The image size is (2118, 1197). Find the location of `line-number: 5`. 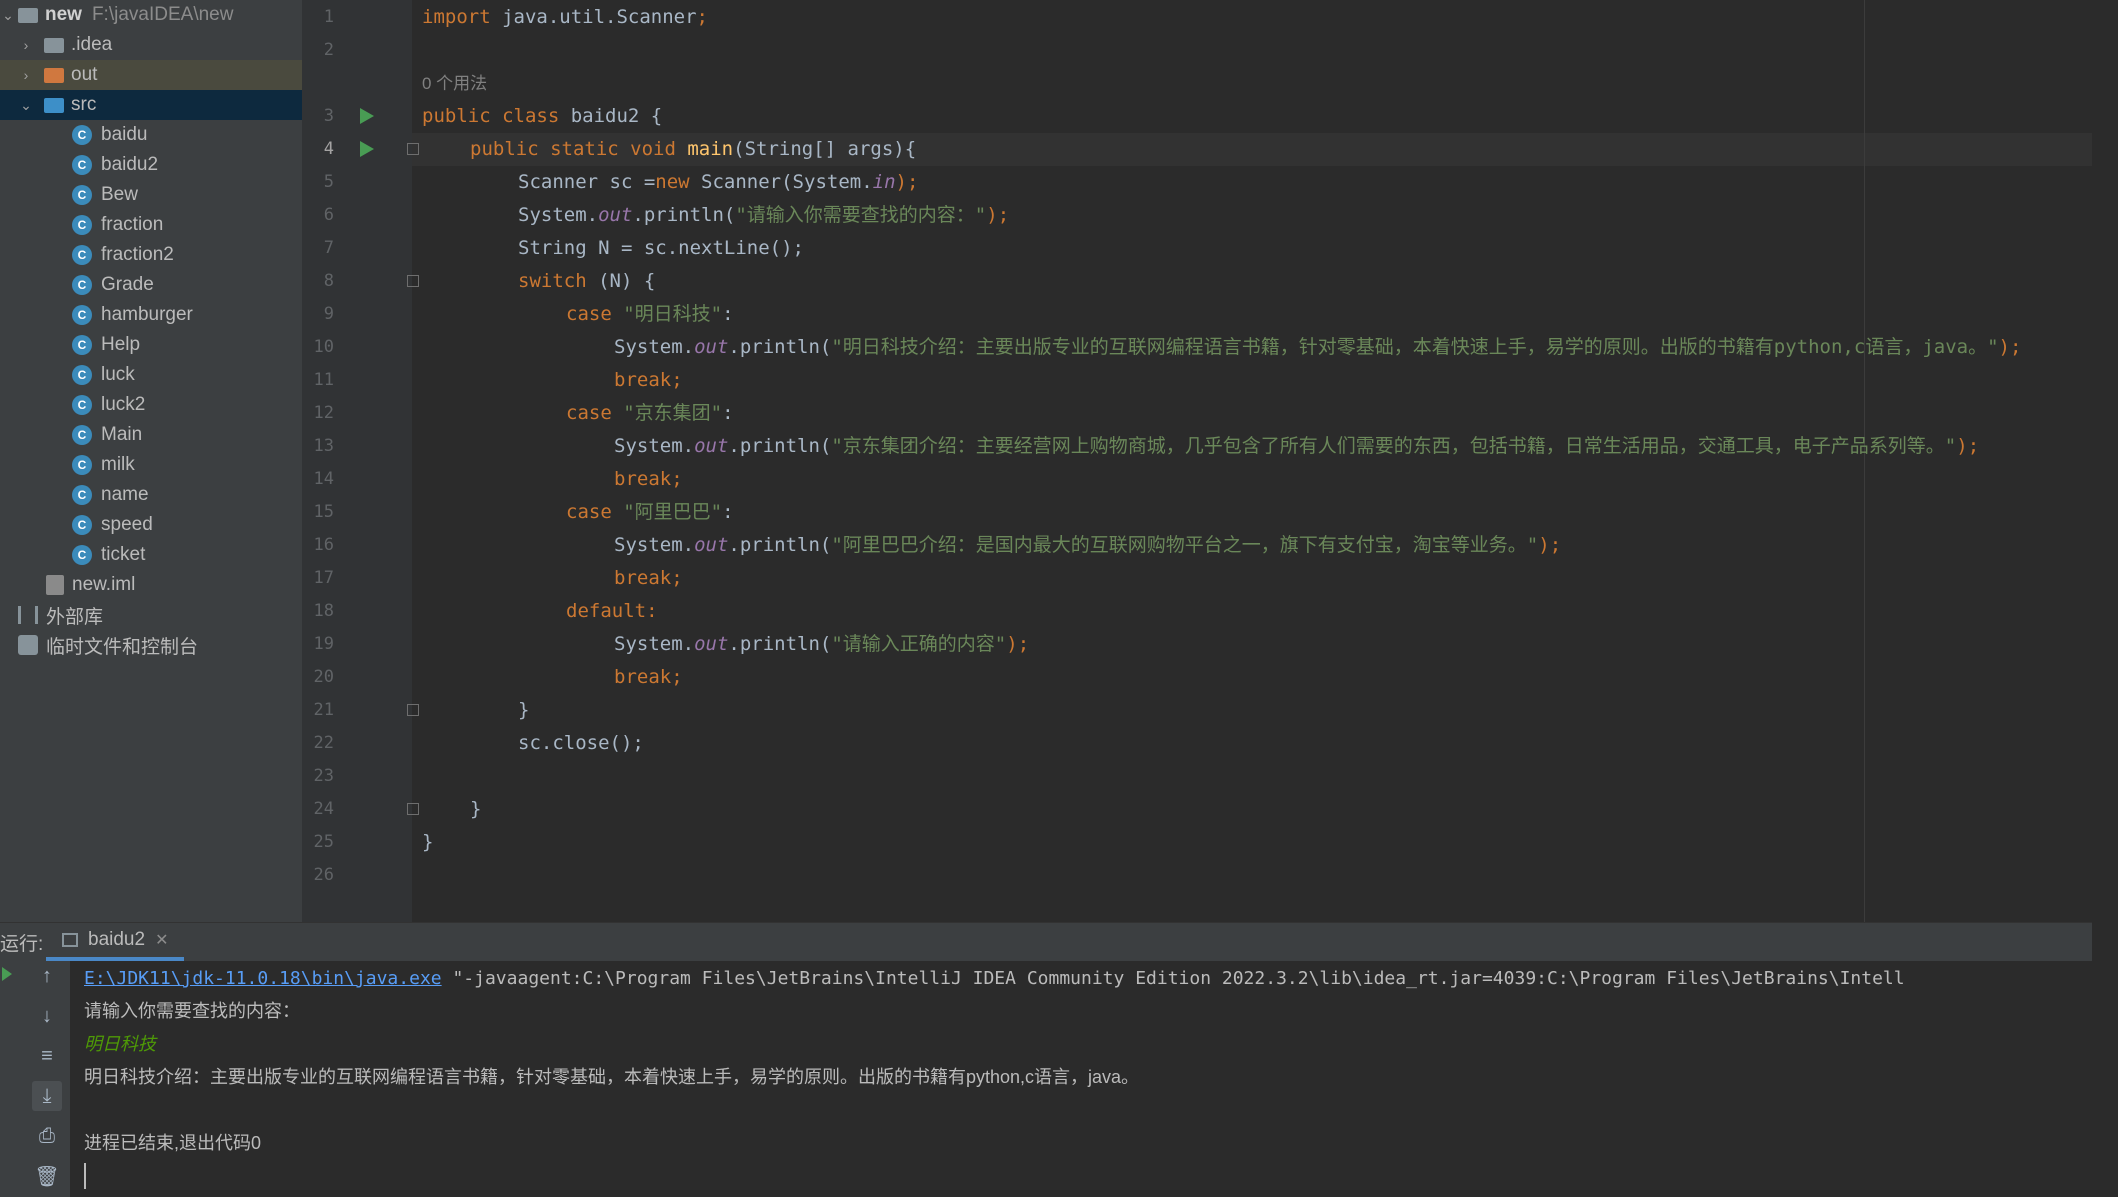

line-number: 5 is located at coordinates (328, 182).